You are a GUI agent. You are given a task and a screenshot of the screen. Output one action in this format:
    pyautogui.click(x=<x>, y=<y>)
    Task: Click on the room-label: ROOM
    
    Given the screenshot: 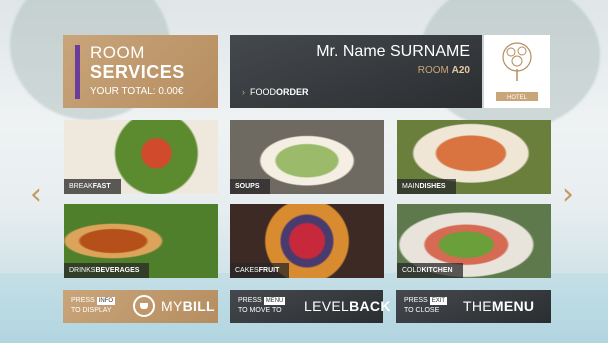 What is the action you would take?
    pyautogui.click(x=433, y=70)
    